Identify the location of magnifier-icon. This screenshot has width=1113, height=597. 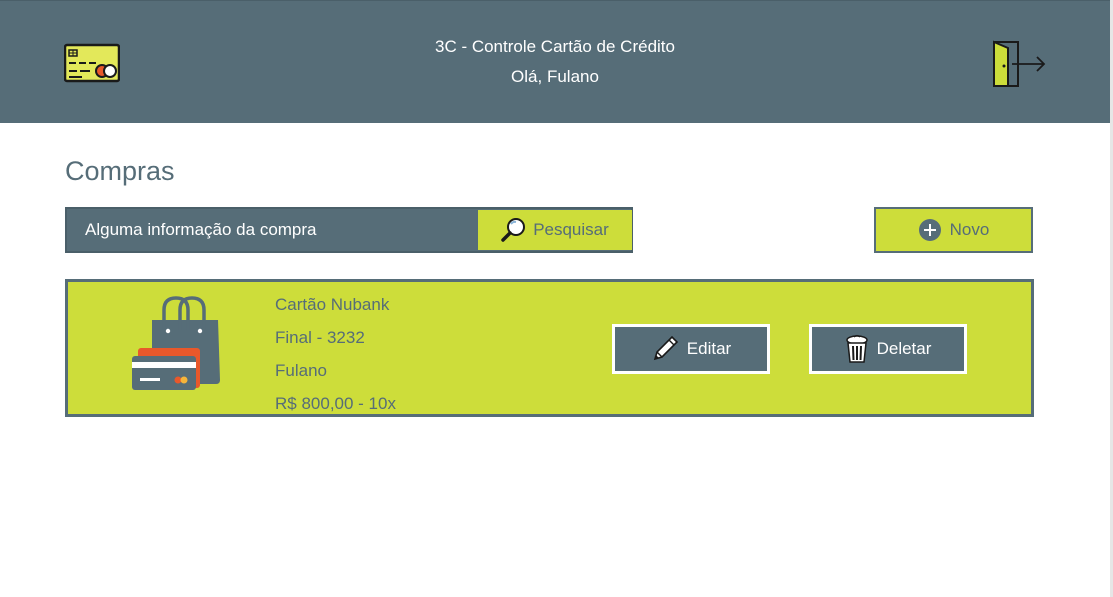
(514, 230).